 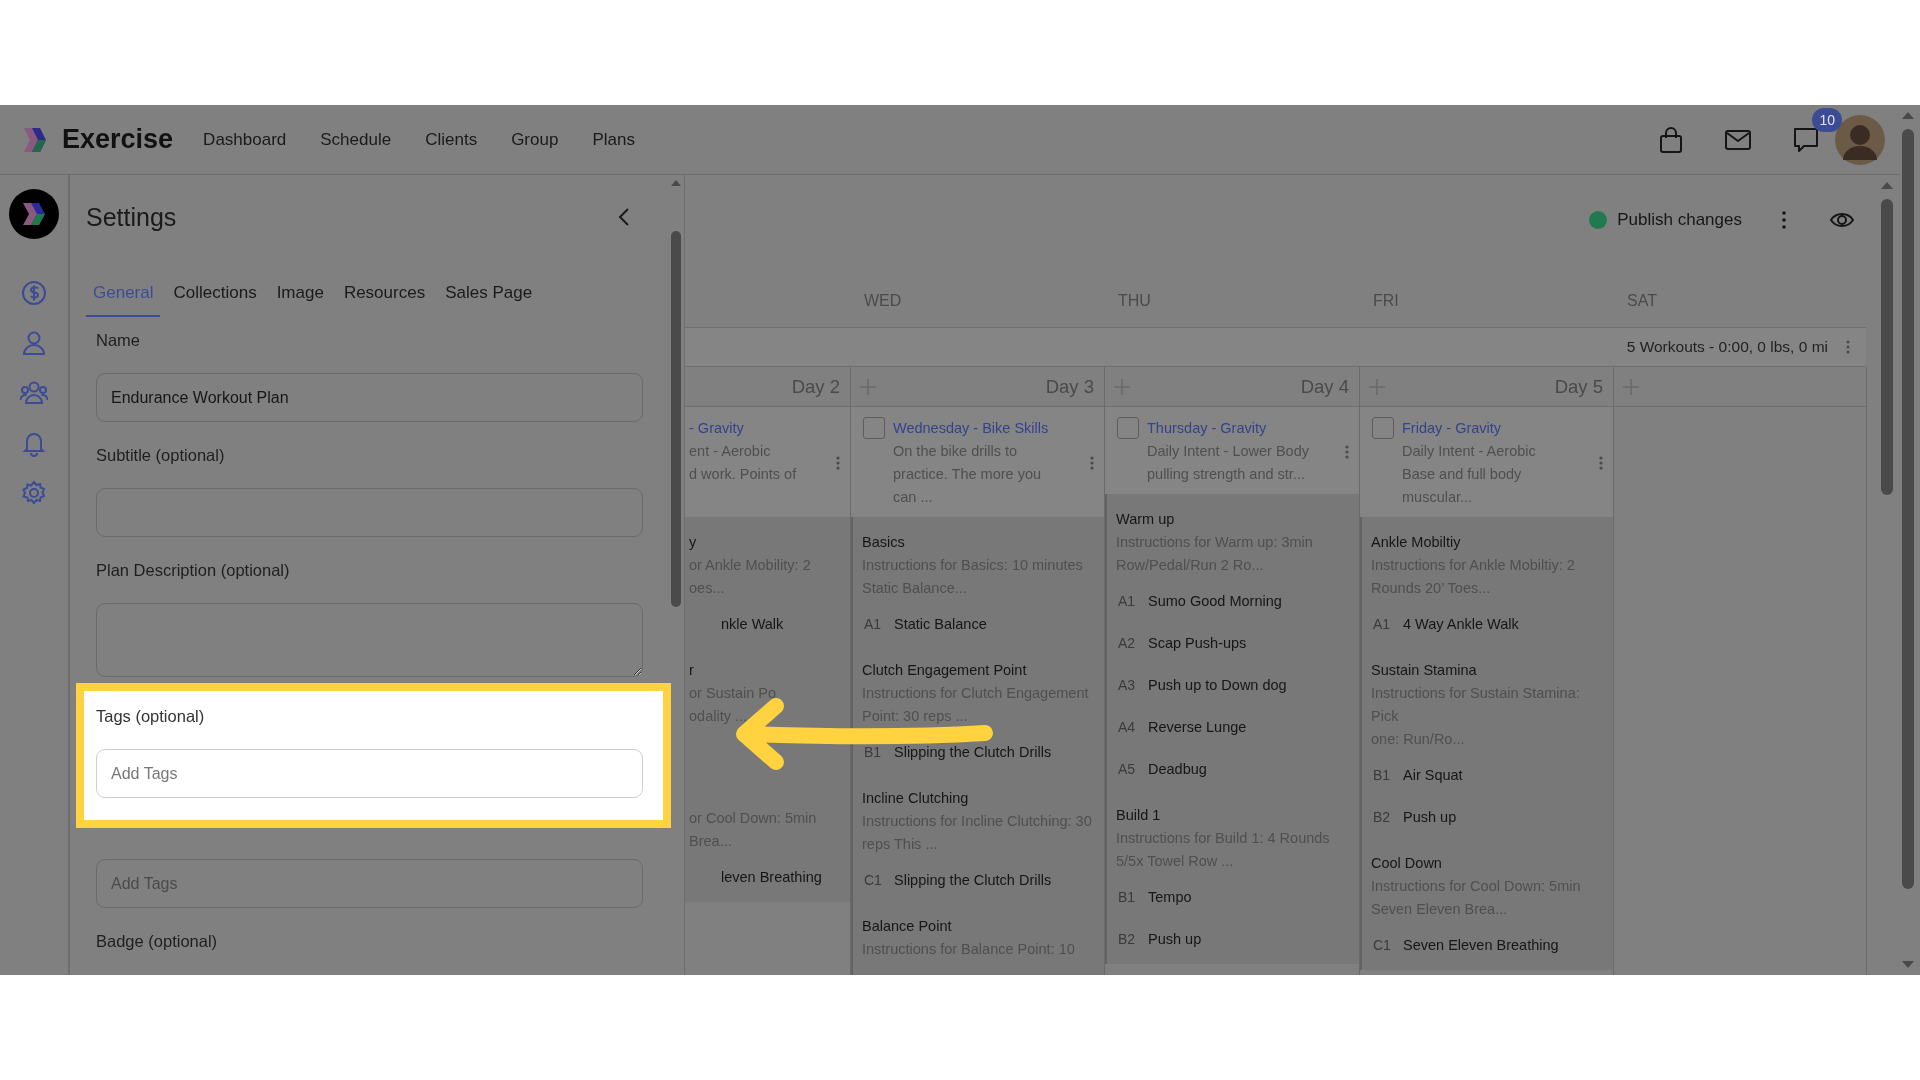 I want to click on field-label: Plan Description (optional), so click(x=193, y=570).